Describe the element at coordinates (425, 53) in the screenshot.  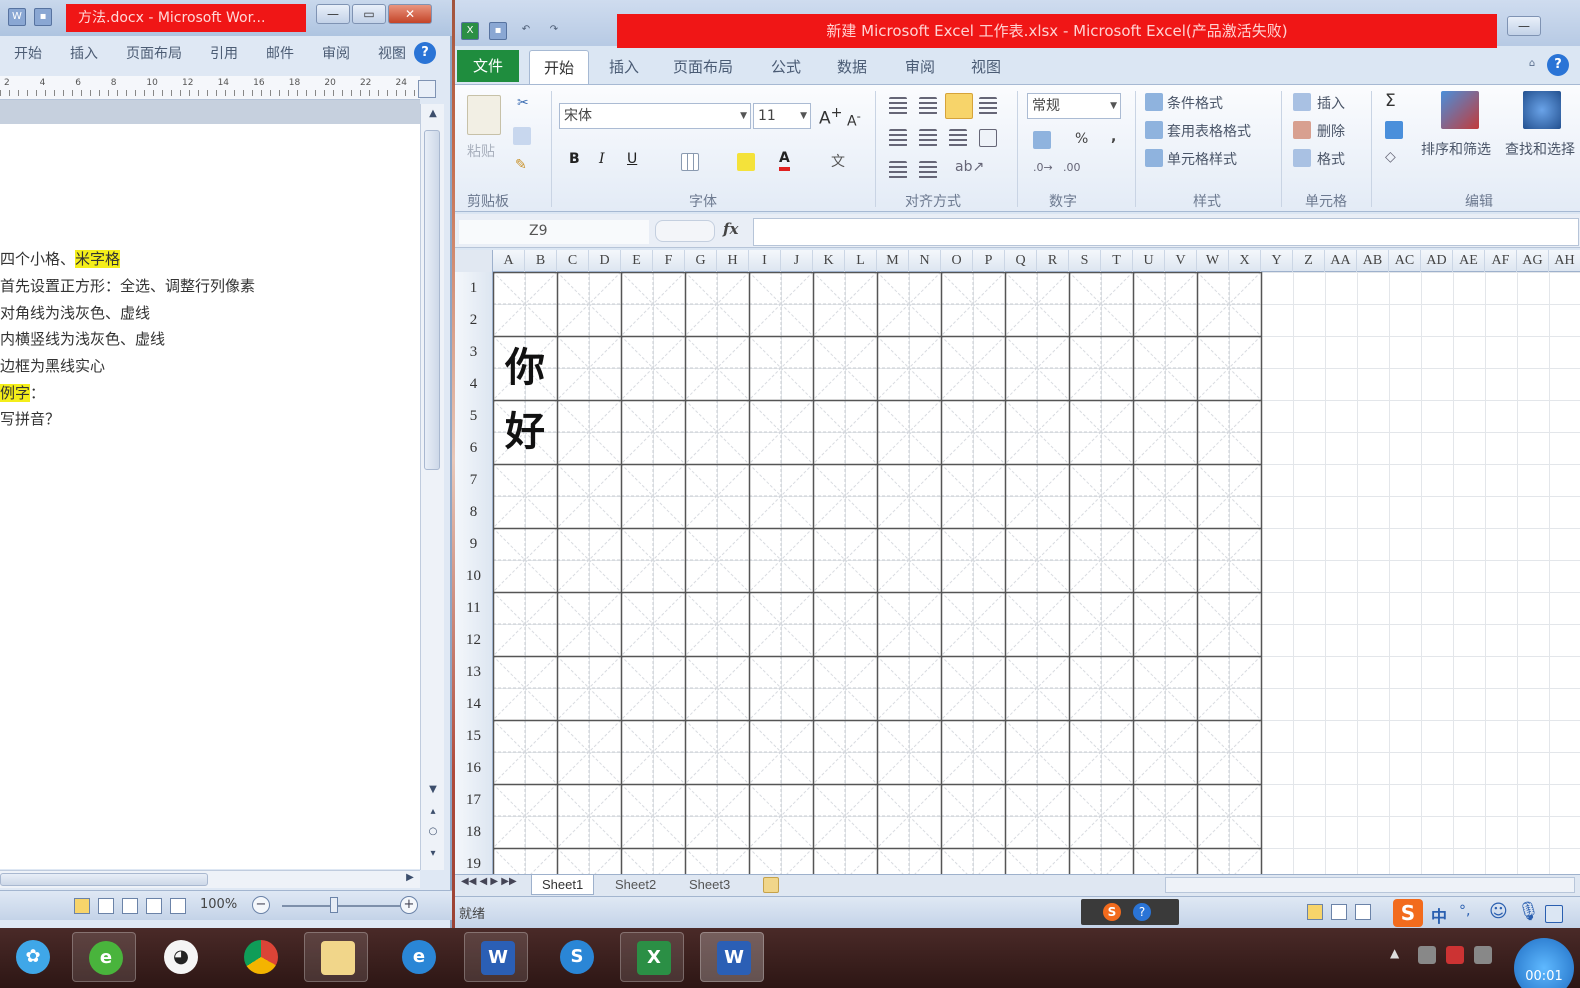
I see `help-icon: ?` at that location.